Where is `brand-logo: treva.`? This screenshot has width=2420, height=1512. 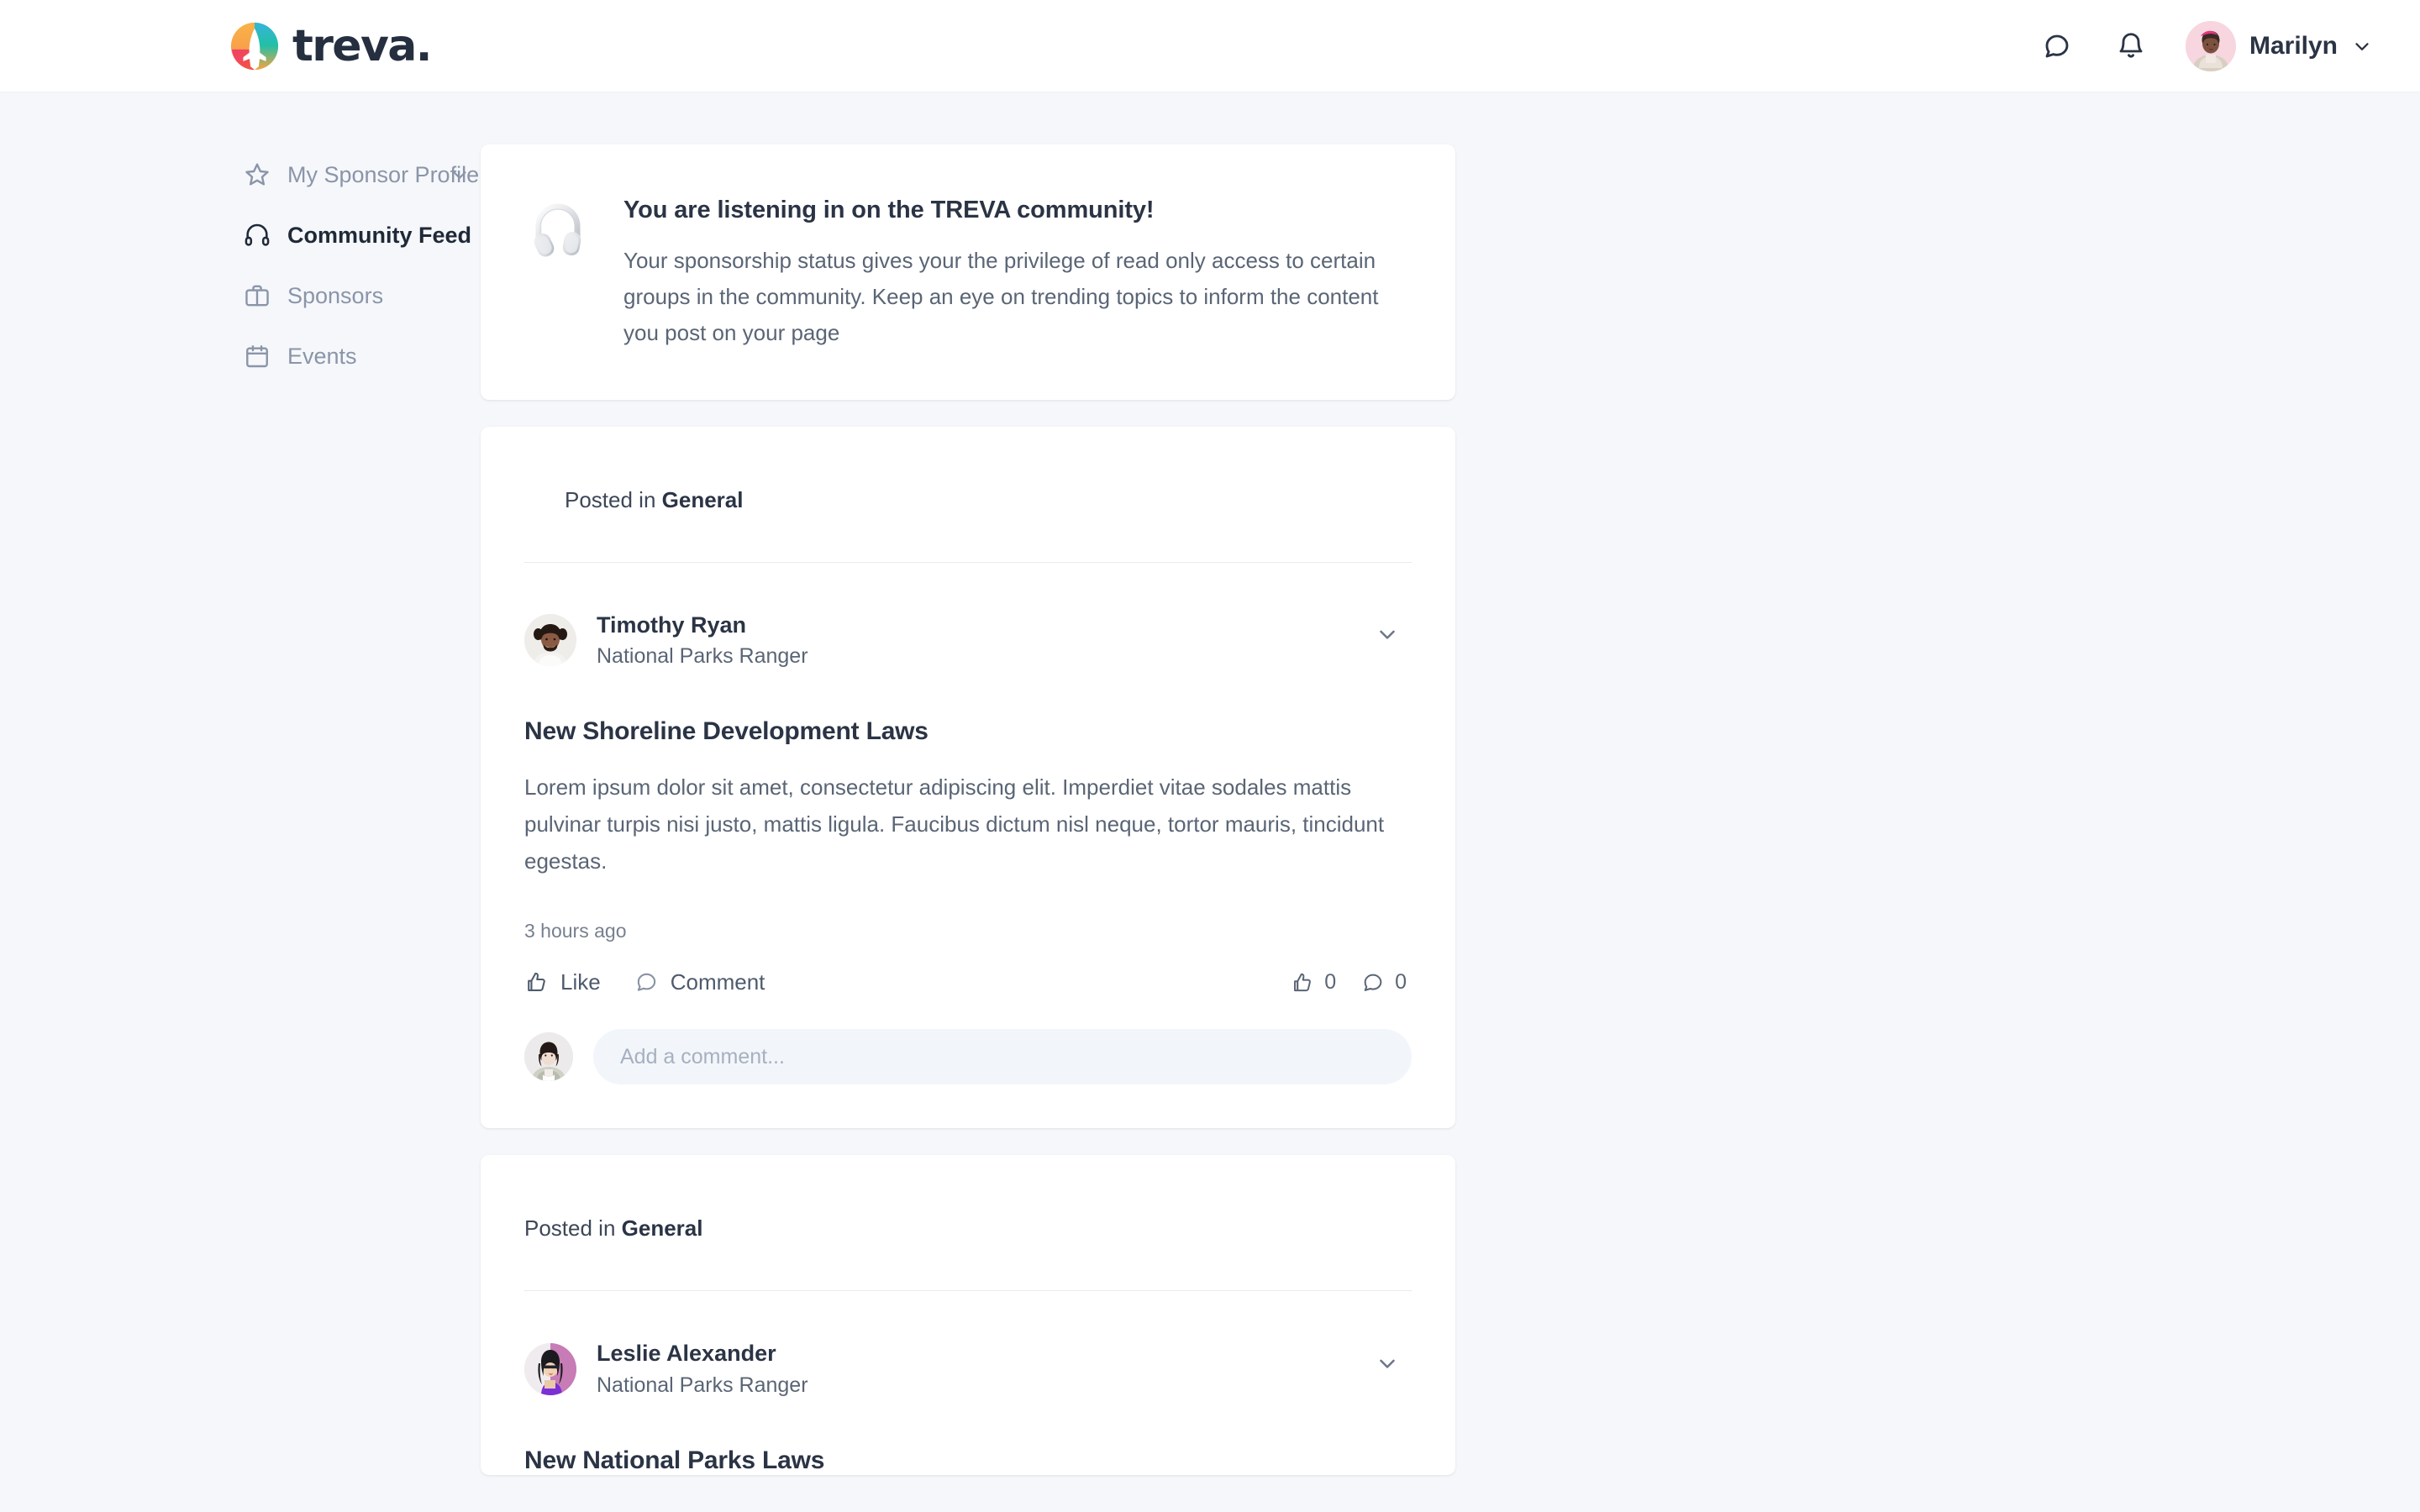 brand-logo: treva. is located at coordinates (331, 46).